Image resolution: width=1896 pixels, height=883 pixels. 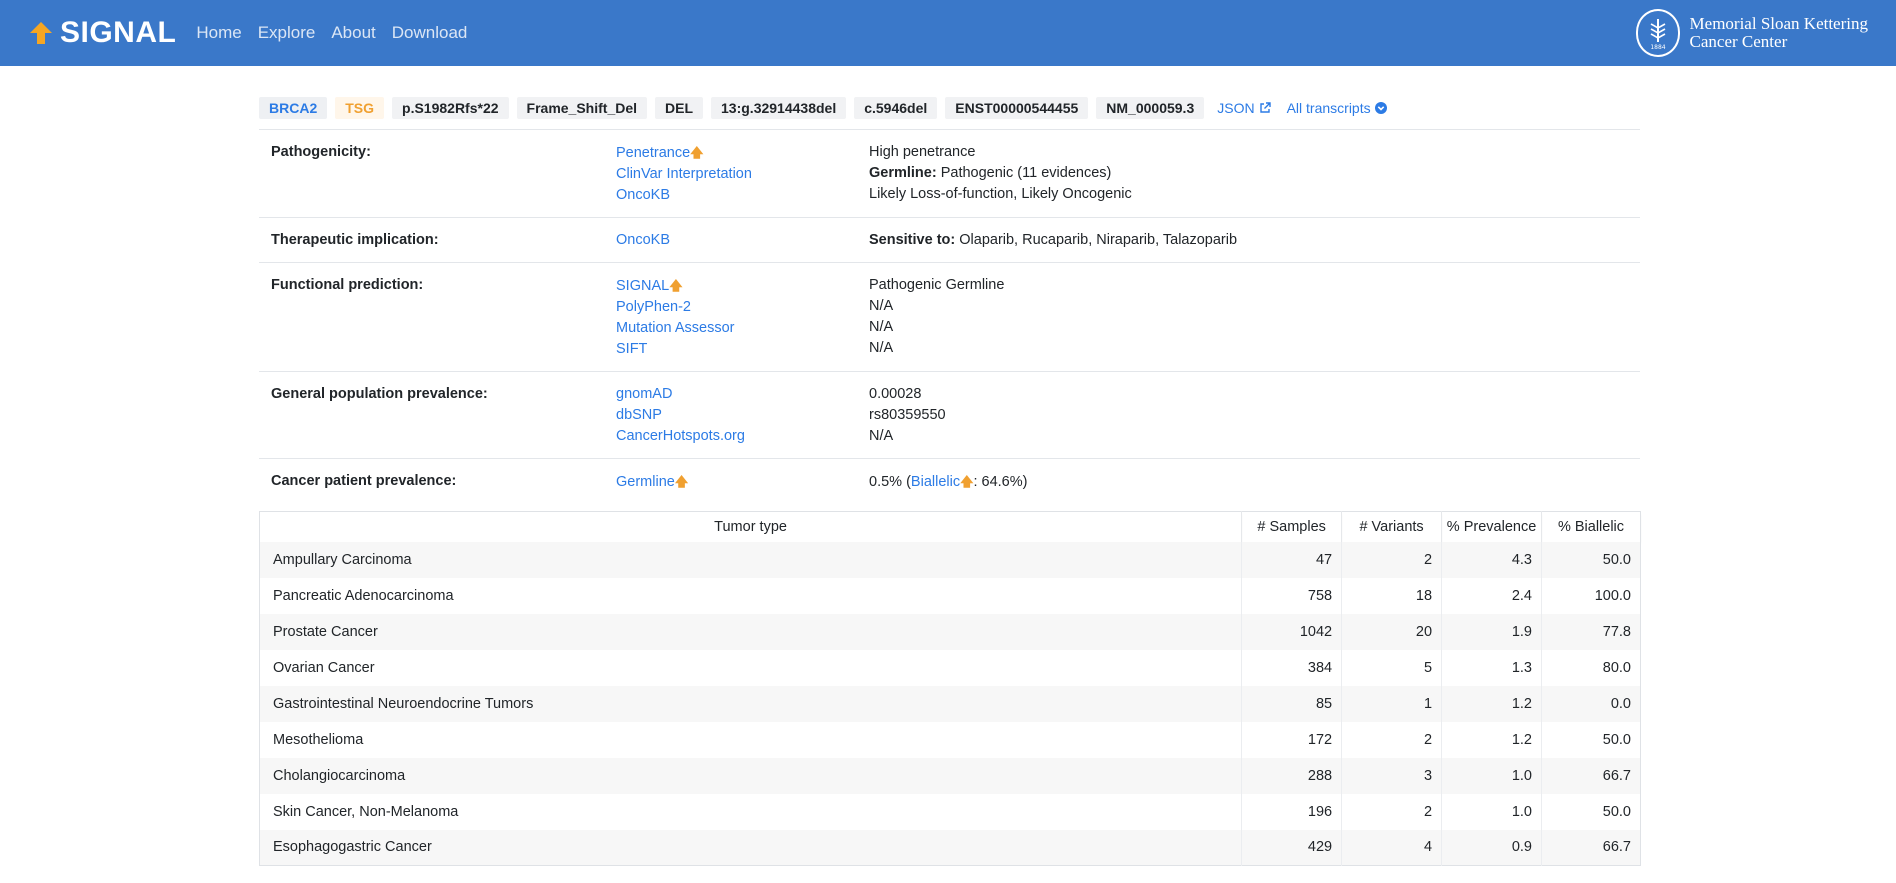 I want to click on col-samples: # Samples, so click(x=1292, y=526).